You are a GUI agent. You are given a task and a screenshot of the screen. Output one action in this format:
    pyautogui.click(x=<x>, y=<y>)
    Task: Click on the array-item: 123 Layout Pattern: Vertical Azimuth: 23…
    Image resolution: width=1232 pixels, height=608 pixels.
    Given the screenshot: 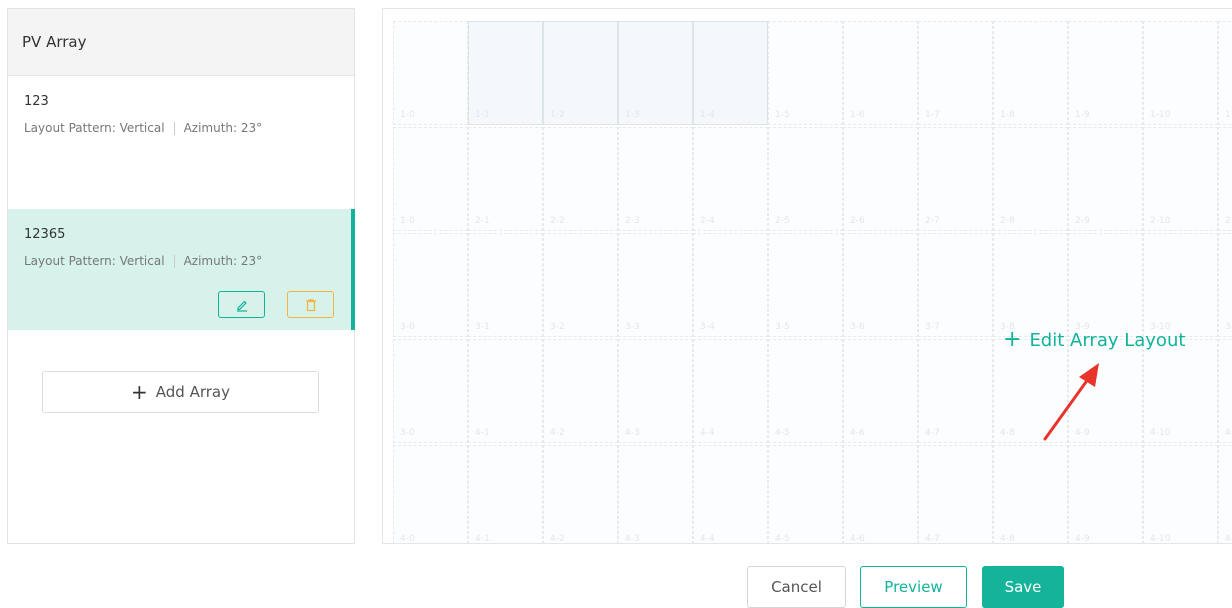 What is the action you would take?
    pyautogui.click(x=181, y=142)
    